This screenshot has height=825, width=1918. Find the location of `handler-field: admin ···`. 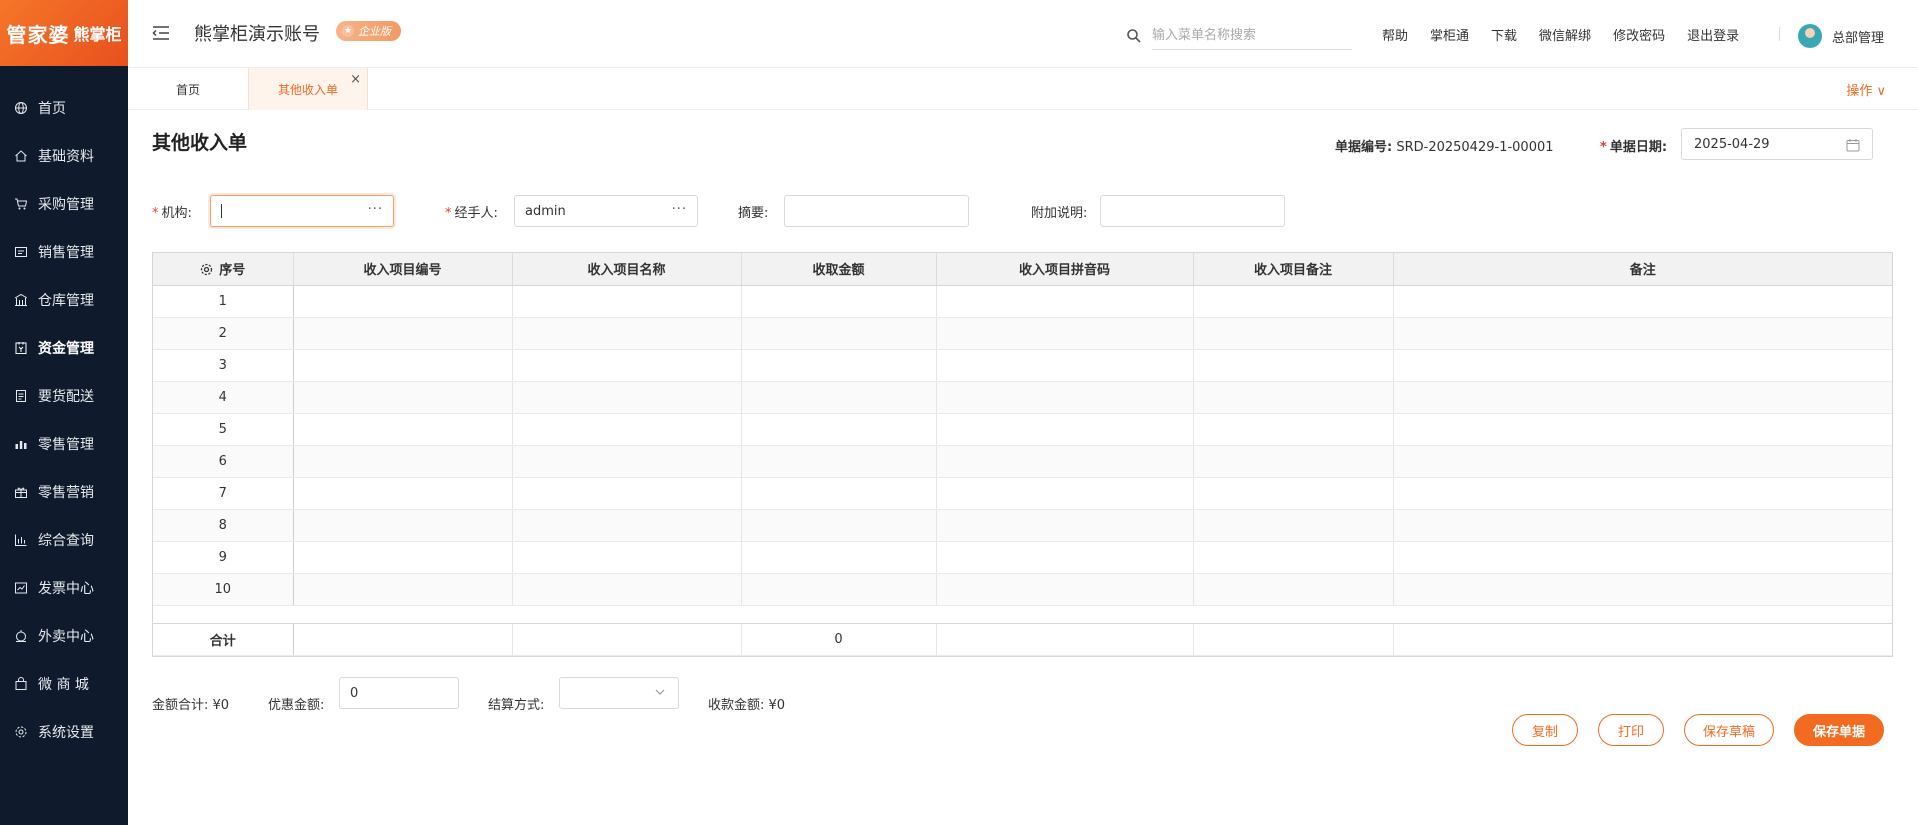

handler-field: admin ··· is located at coordinates (606, 211).